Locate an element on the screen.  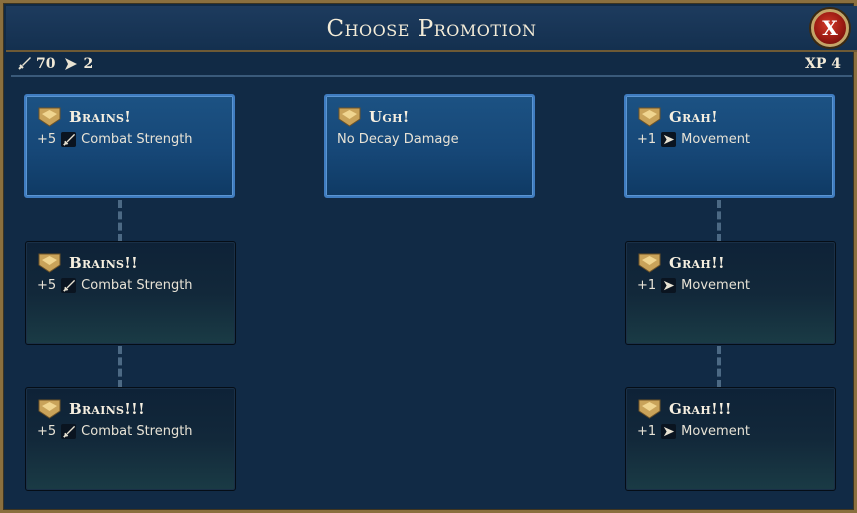
close-label: X is located at coordinates (830, 28).